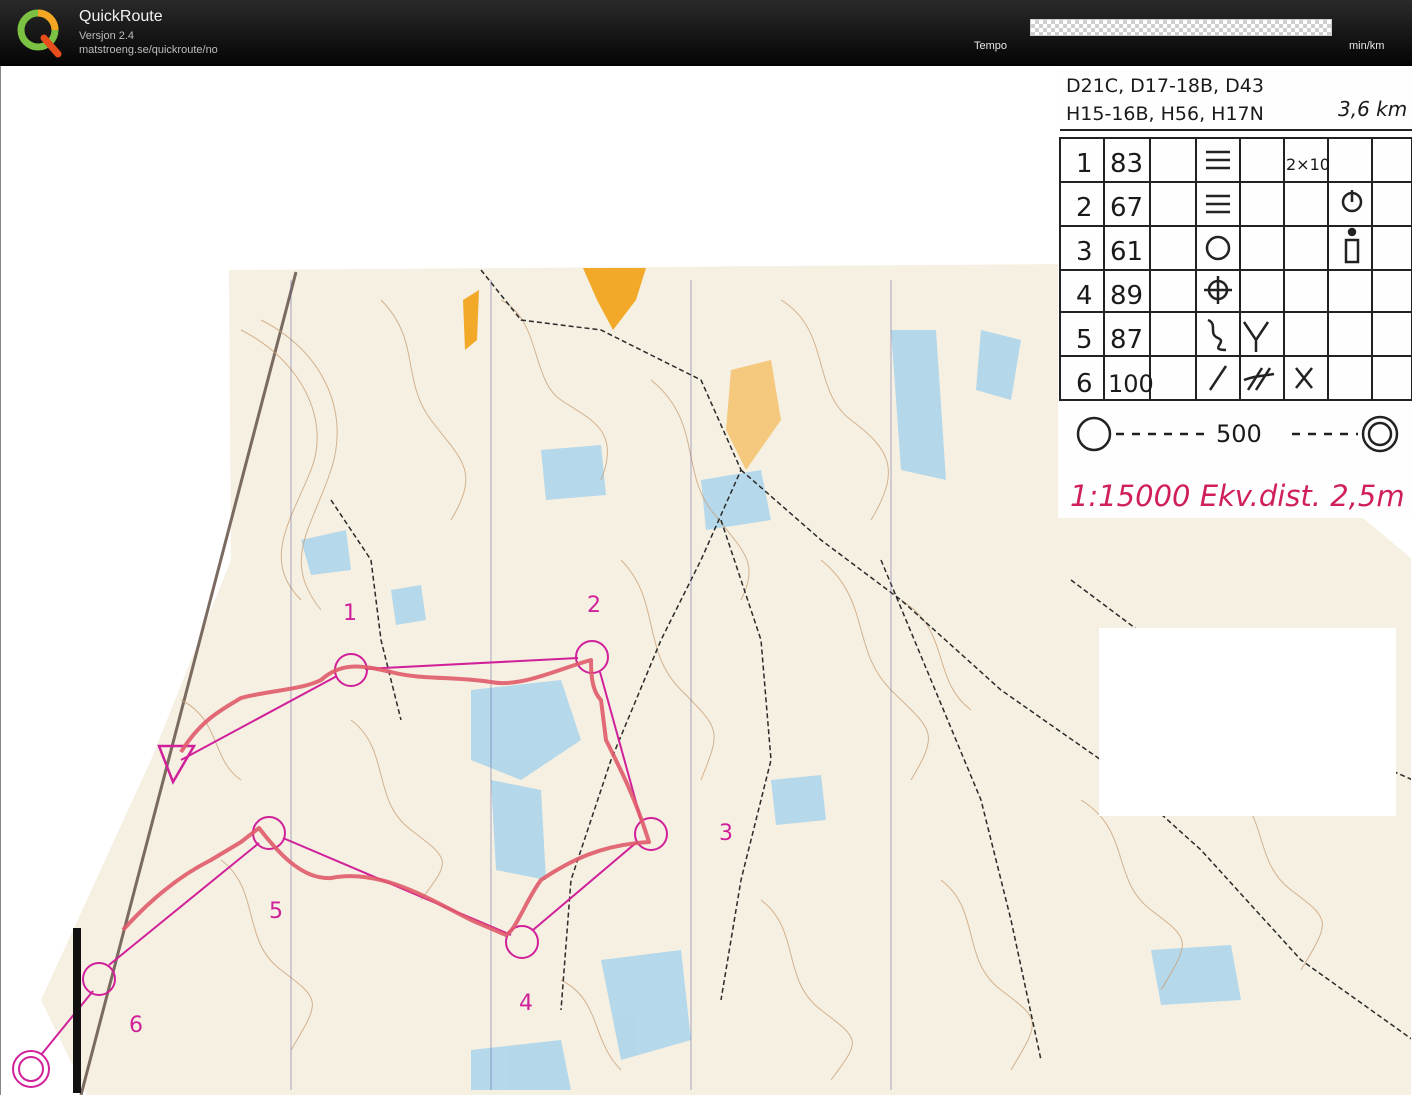 The image size is (1412, 1095). Describe the element at coordinates (1084, 208) in the screenshot. I see `control-row-number: 2` at that location.